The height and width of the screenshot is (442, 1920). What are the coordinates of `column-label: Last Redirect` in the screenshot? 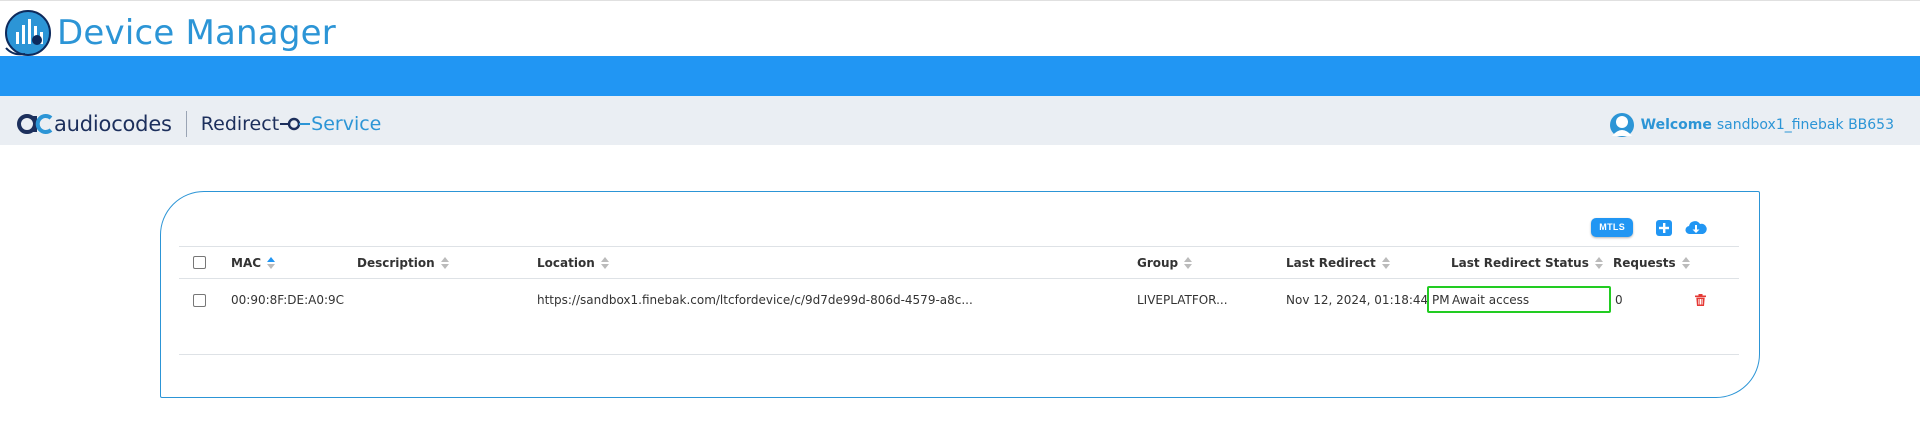 It's located at (1331, 262).